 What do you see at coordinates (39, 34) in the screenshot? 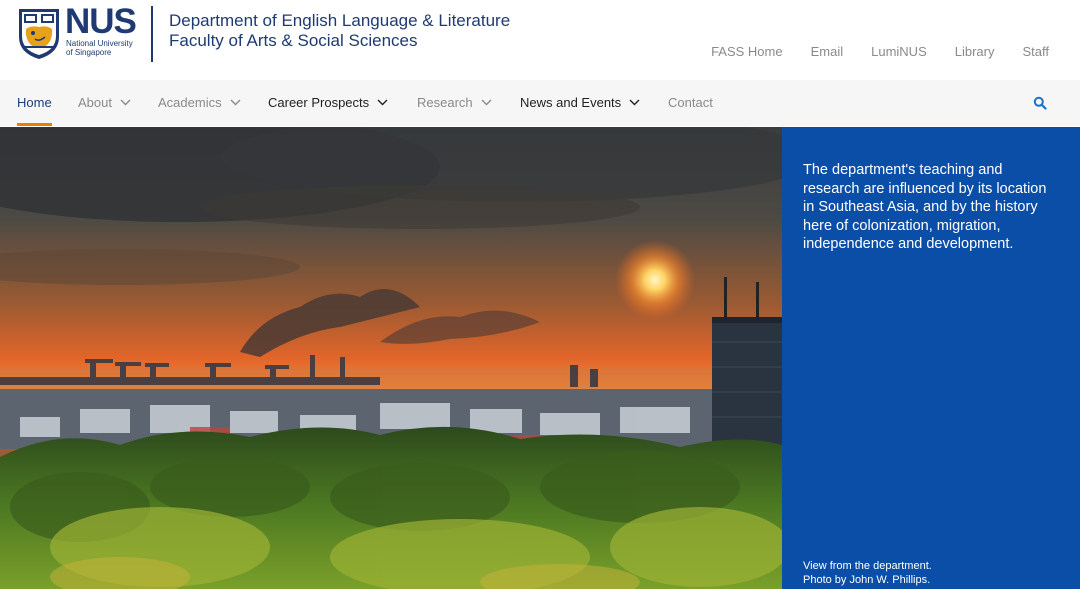
I see `nus-crest-icon` at bounding box center [39, 34].